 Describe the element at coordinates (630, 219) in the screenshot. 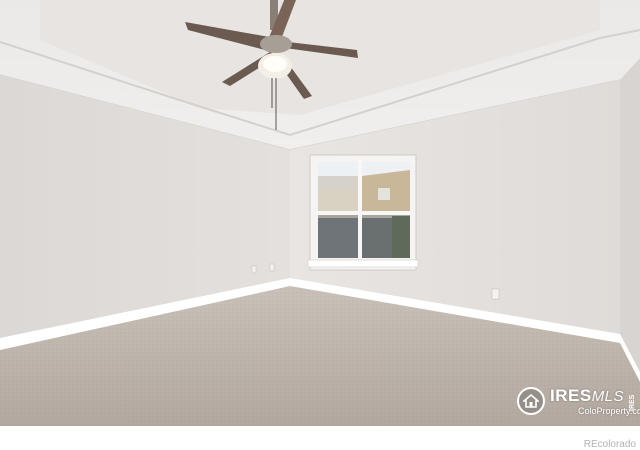

I see `right-wall` at that location.